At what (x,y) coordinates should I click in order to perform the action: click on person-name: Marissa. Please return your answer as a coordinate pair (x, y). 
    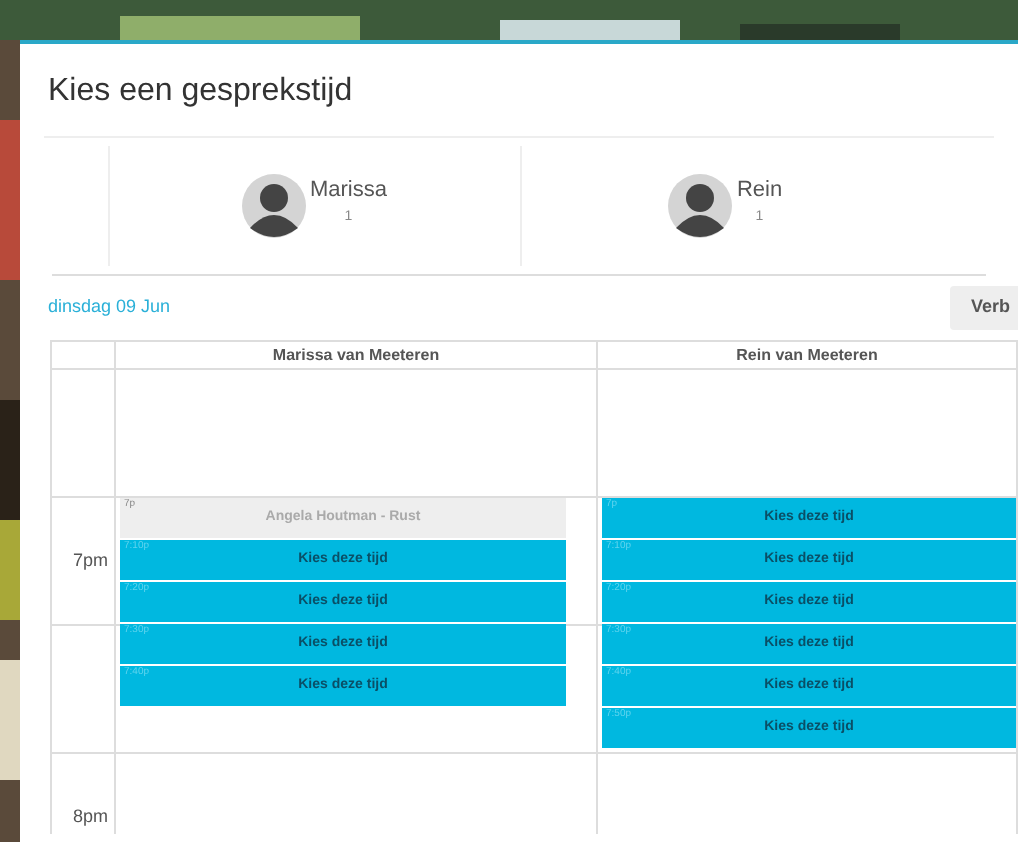
    Looking at the image, I should click on (348, 191).